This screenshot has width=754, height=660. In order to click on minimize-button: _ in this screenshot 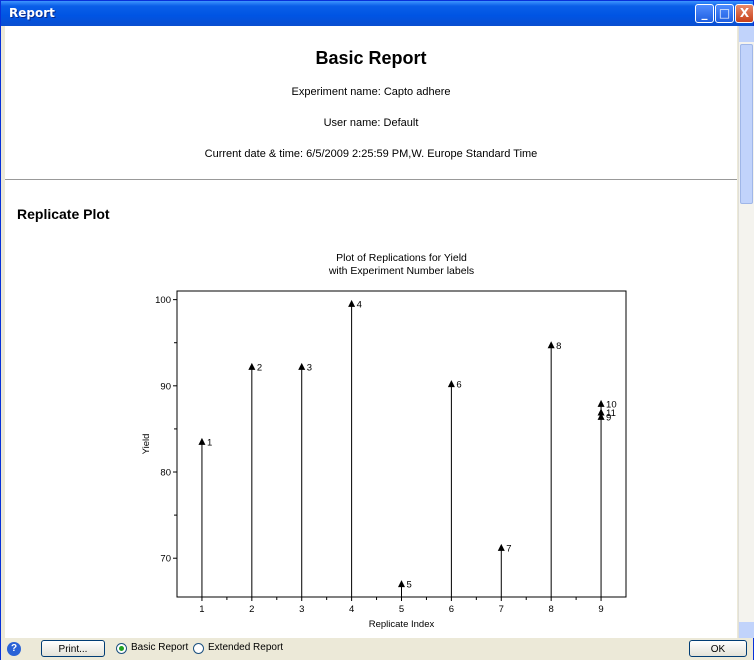, I will do `click(704, 13)`.